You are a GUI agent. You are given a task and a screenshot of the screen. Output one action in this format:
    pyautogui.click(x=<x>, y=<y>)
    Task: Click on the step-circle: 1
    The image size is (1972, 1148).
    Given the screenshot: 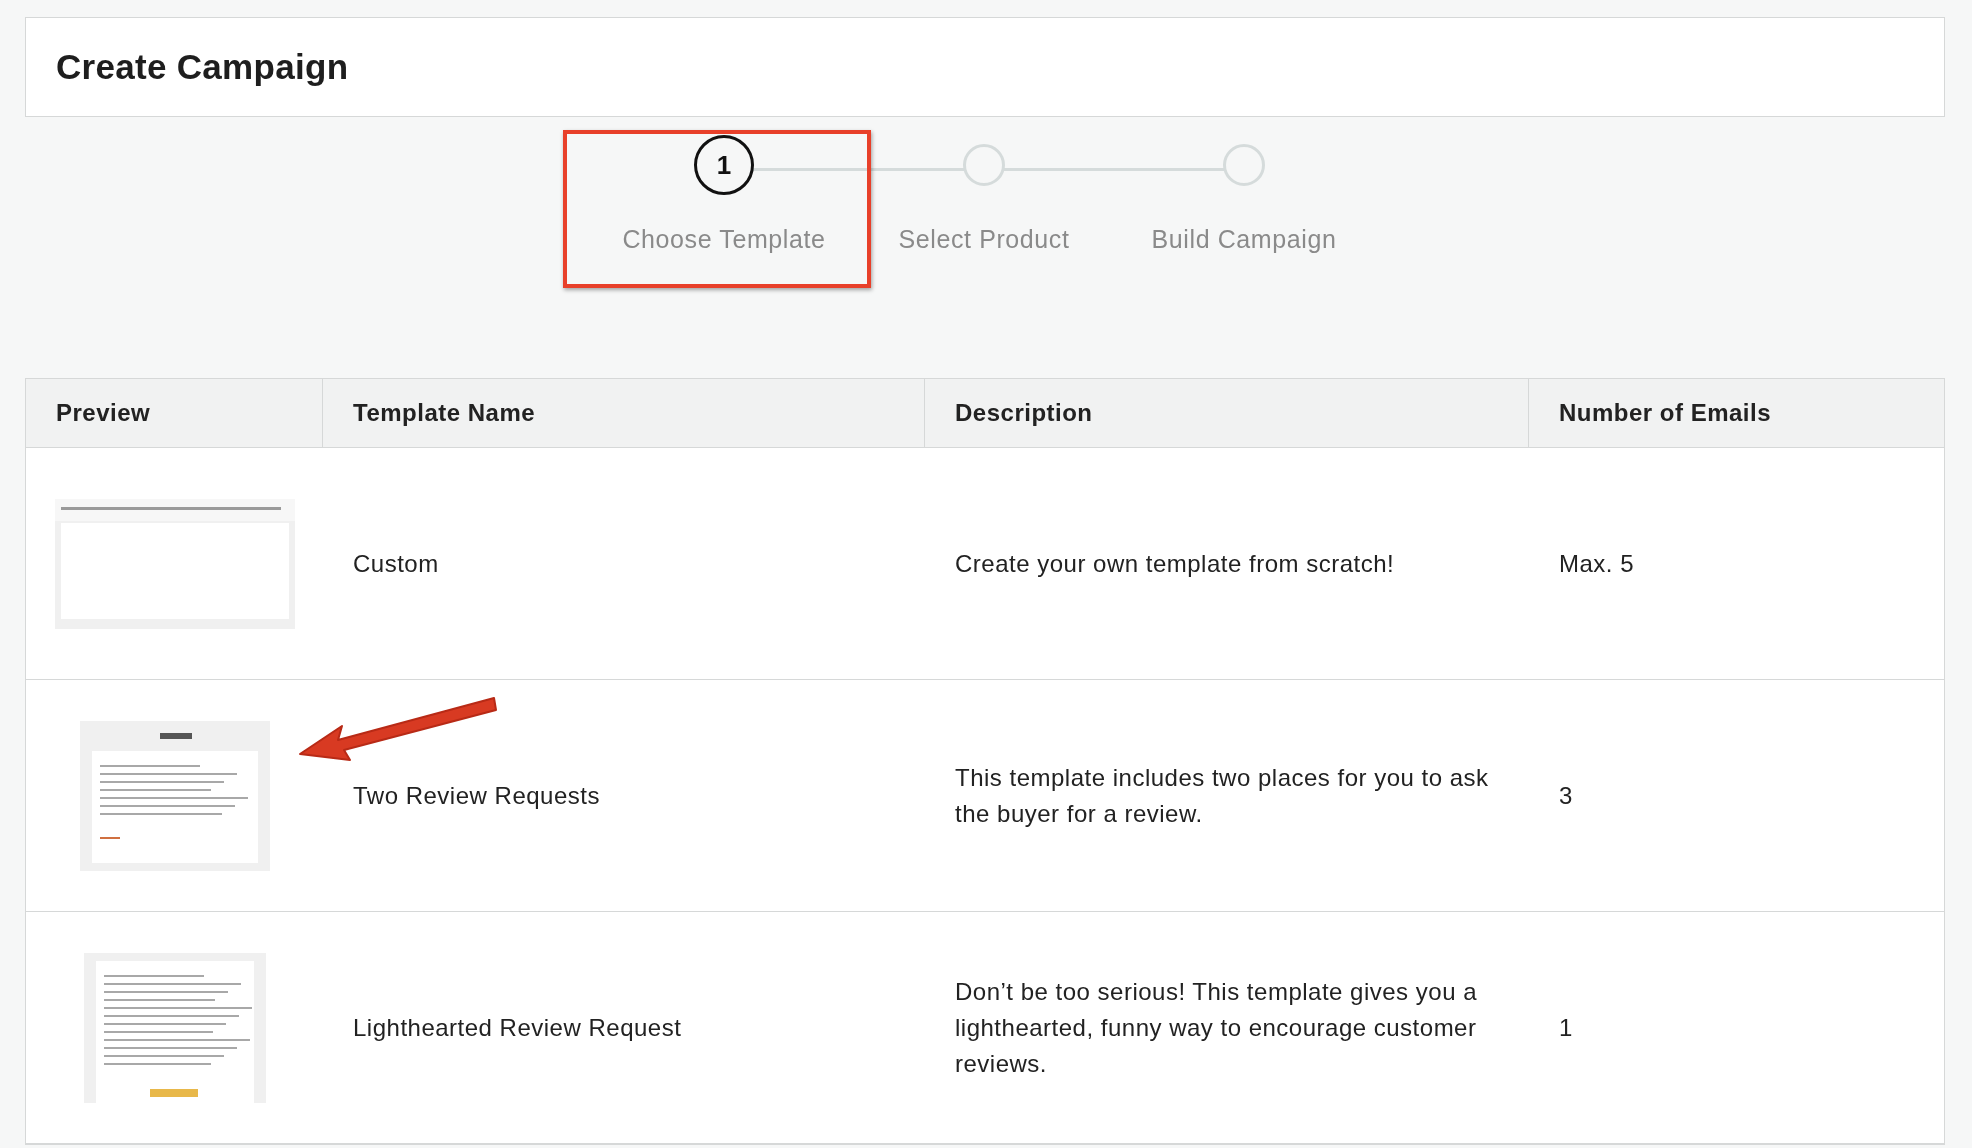 What is the action you would take?
    pyautogui.click(x=724, y=165)
    